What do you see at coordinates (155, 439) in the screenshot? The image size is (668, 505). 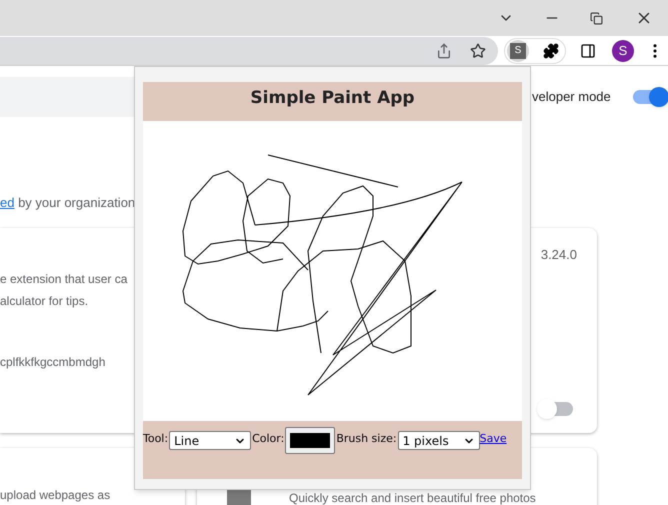 I see `tool-label: Tool:` at bounding box center [155, 439].